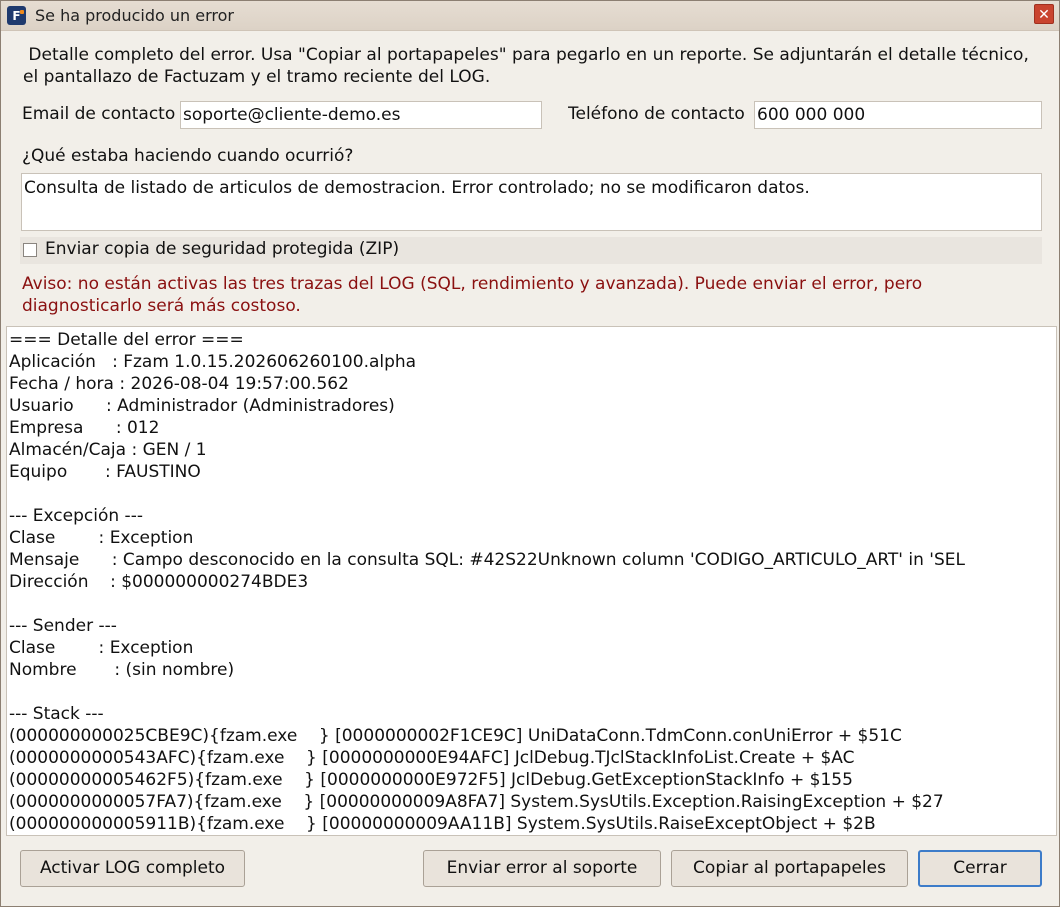  Describe the element at coordinates (159, 582) in the screenshot. I see `error-detail-line: Dirección : $000000000274BDE3` at that location.